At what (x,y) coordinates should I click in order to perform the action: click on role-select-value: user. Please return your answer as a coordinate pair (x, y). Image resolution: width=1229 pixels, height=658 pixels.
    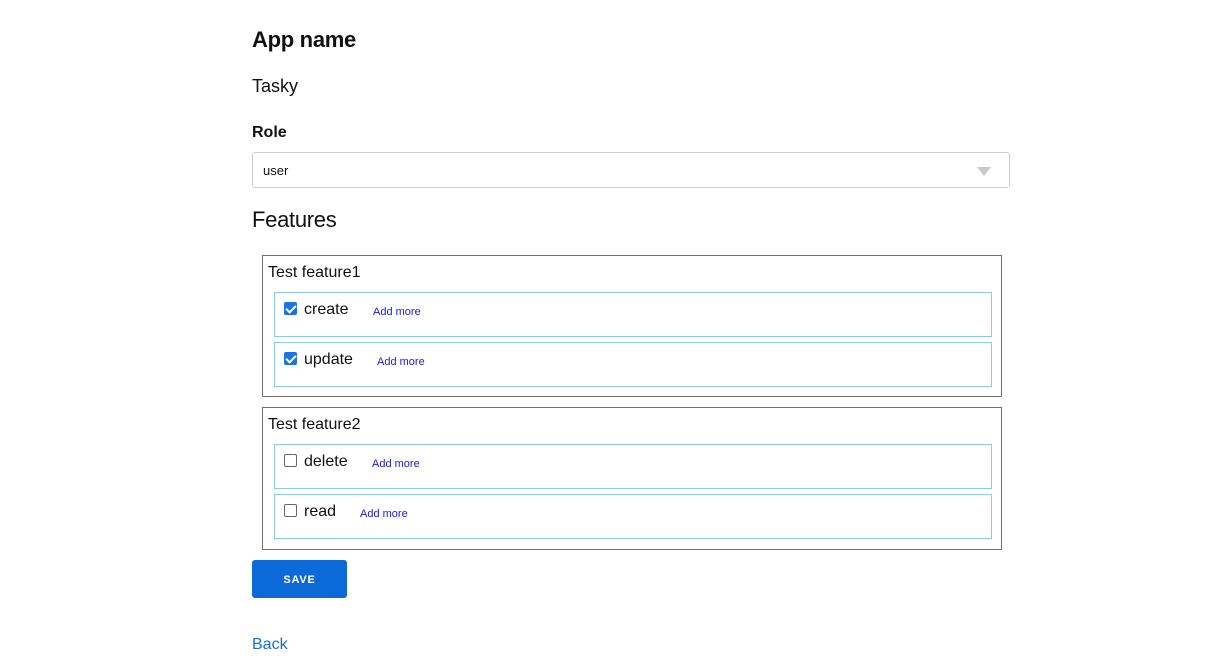
    Looking at the image, I should click on (276, 170).